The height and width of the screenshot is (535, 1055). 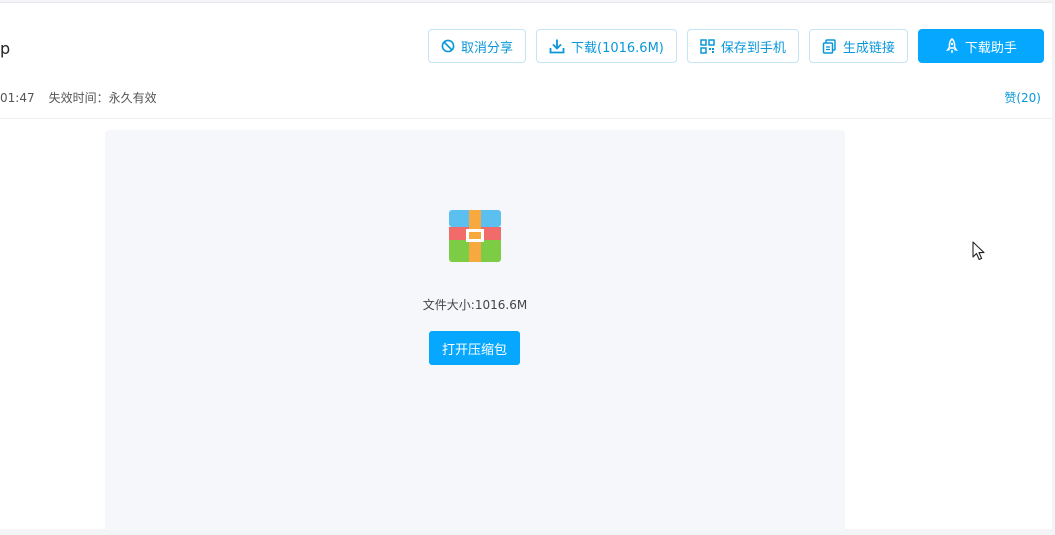 What do you see at coordinates (829, 46) in the screenshot?
I see `copy-icon` at bounding box center [829, 46].